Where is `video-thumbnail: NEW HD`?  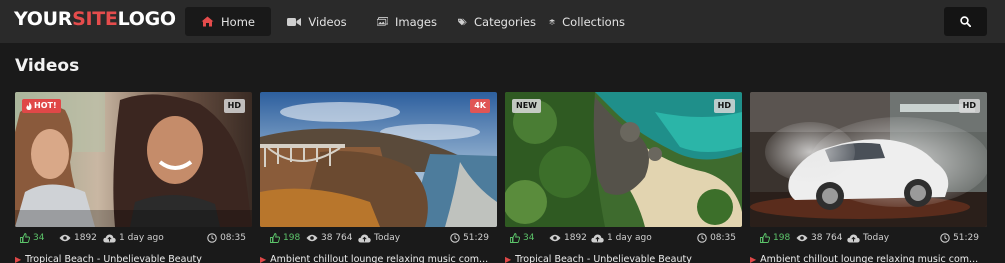
video-thumbnail: NEW HD is located at coordinates (623, 159).